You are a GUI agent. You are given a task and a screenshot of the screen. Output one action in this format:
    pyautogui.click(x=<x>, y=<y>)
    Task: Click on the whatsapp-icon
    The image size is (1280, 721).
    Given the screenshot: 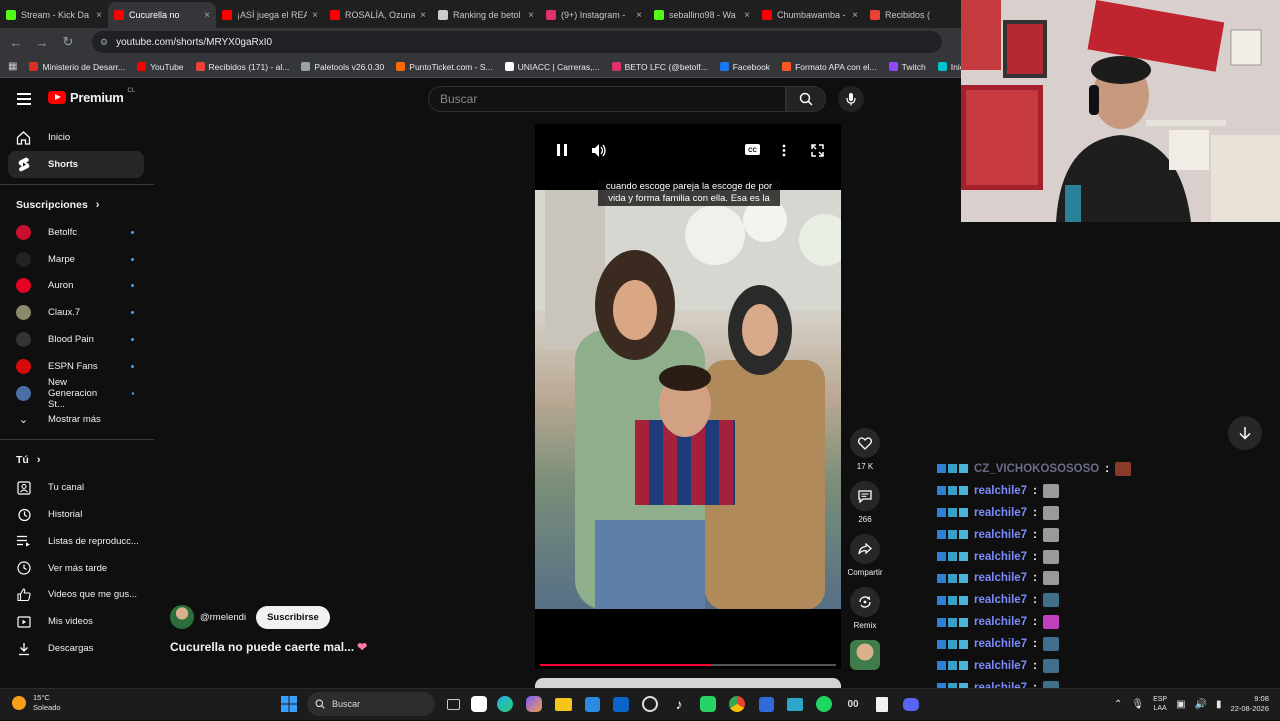 What is the action you would take?
    pyautogui.click(x=708, y=704)
    